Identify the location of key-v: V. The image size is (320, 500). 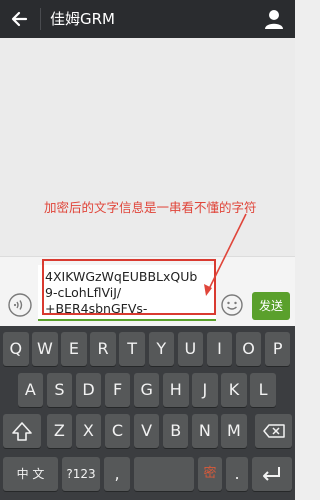
(146, 431).